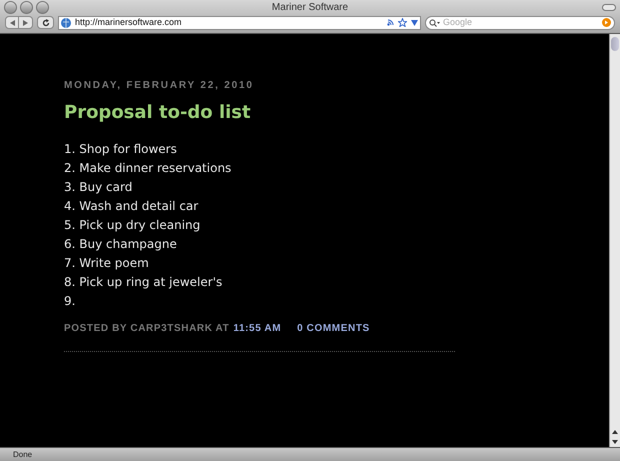  I want to click on dropdown-icon, so click(414, 23).